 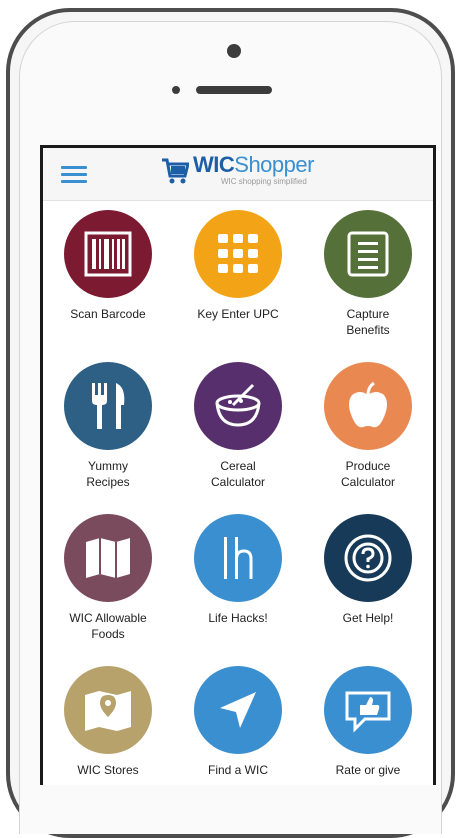 I want to click on navigation-icon, so click(x=238, y=710).